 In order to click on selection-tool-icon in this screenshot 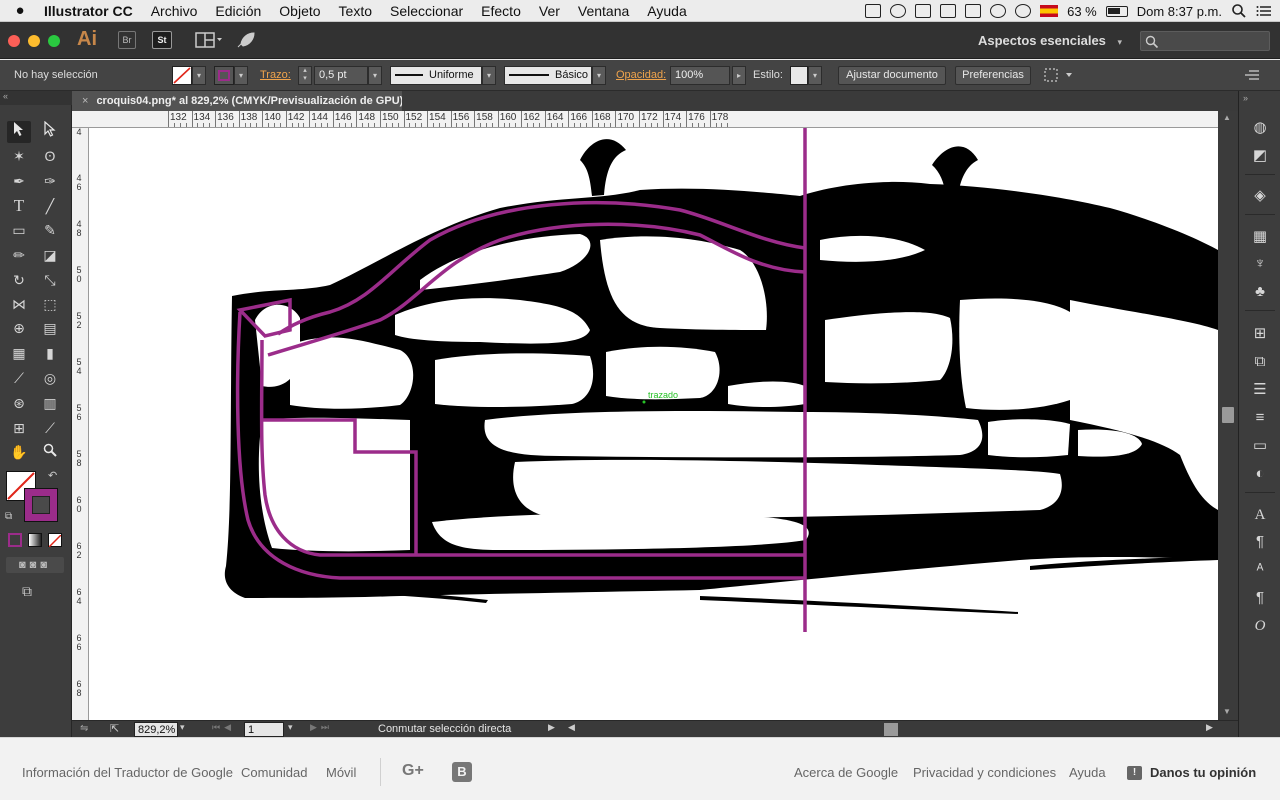, I will do `click(19, 132)`.